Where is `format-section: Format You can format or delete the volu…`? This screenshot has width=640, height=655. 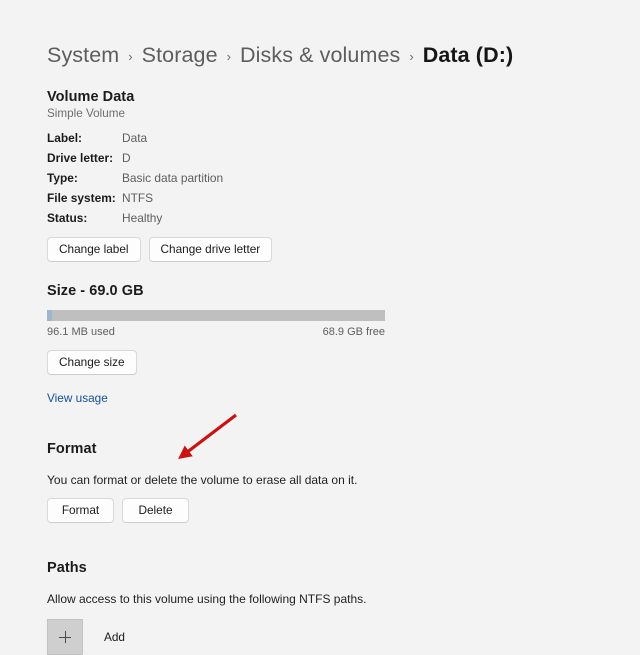
format-section: Format You can format or delete the volu… is located at coordinates (327, 482).